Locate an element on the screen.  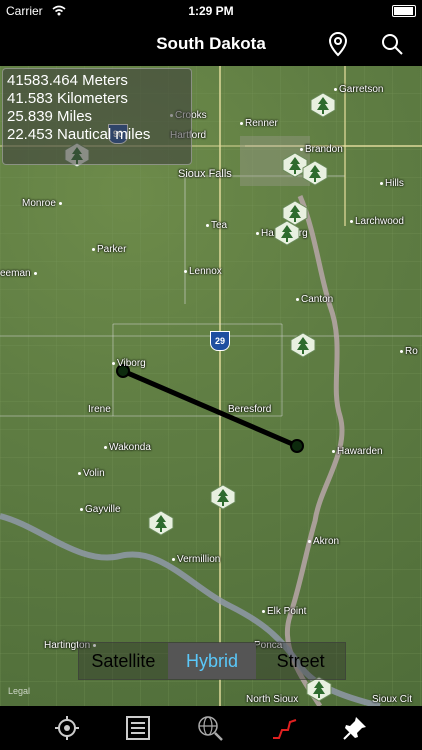
status-time: 1:29 PM is located at coordinates (211, 11).